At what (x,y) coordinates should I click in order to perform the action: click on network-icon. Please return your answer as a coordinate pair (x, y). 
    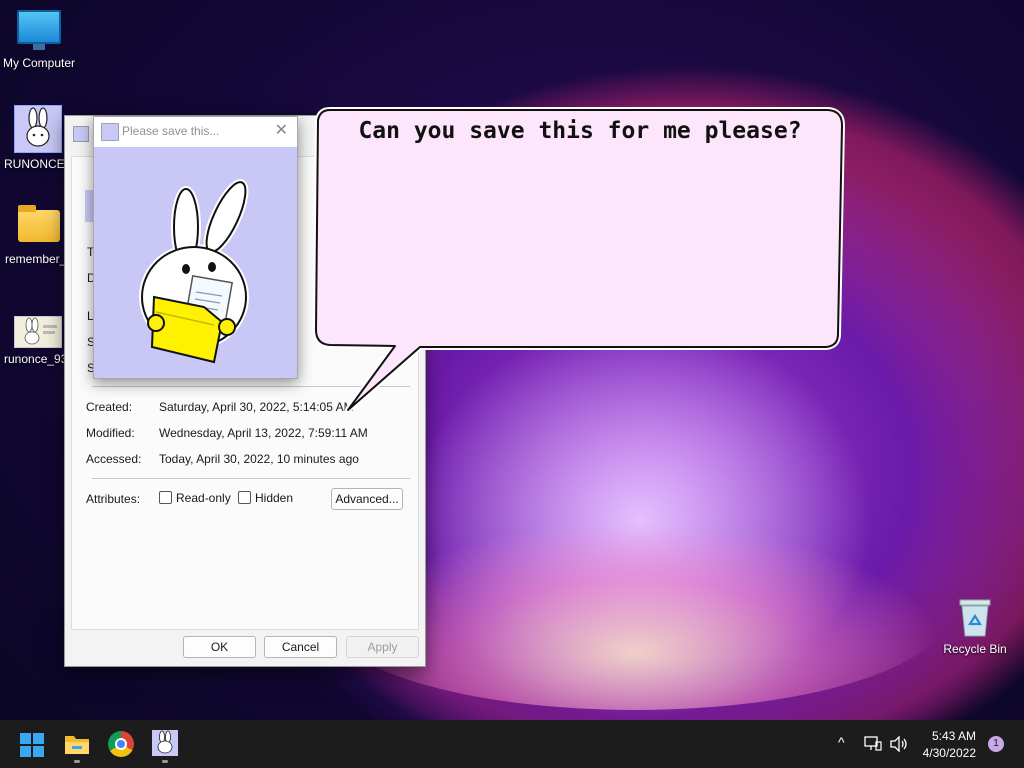
    Looking at the image, I should click on (873, 745).